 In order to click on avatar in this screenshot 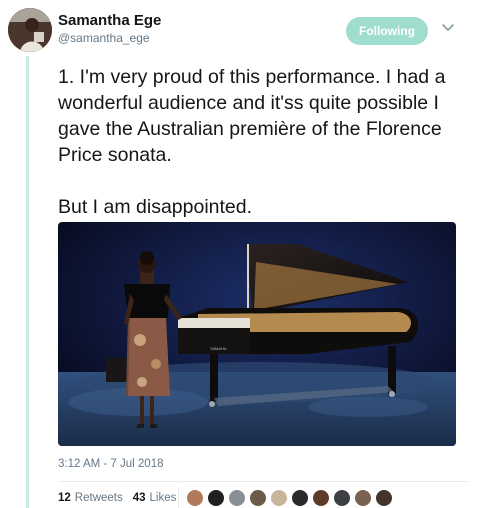, I will do `click(30, 30)`.